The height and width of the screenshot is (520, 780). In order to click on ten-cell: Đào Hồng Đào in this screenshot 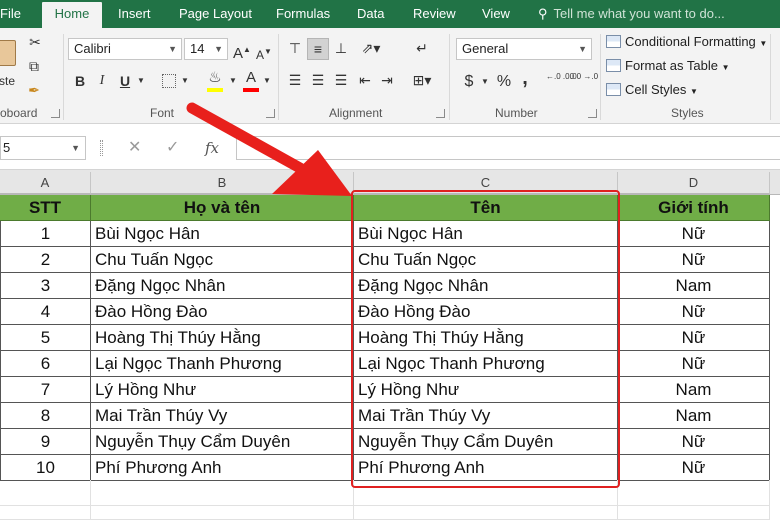, I will do `click(486, 312)`.